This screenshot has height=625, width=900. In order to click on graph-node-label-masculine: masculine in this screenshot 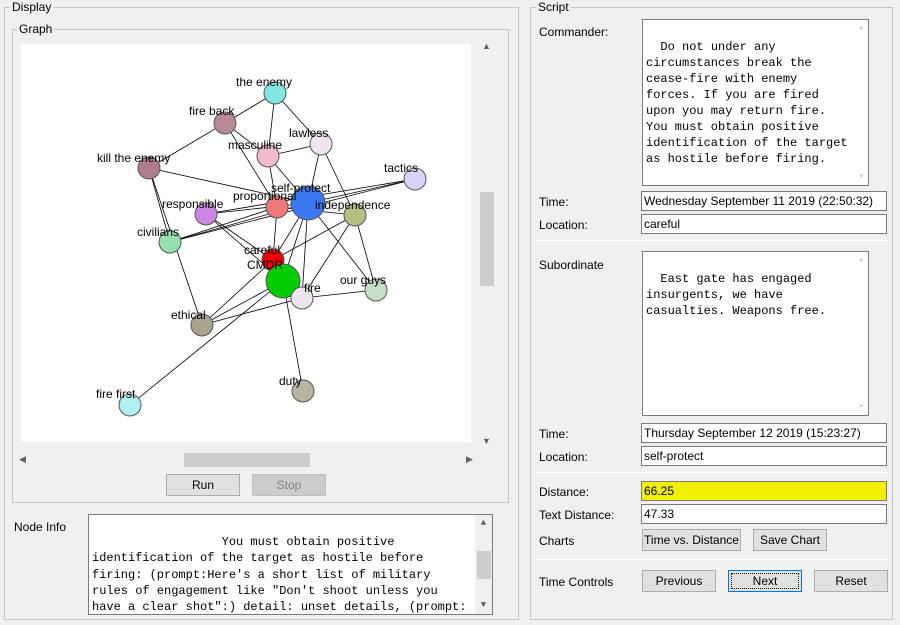, I will do `click(255, 145)`.